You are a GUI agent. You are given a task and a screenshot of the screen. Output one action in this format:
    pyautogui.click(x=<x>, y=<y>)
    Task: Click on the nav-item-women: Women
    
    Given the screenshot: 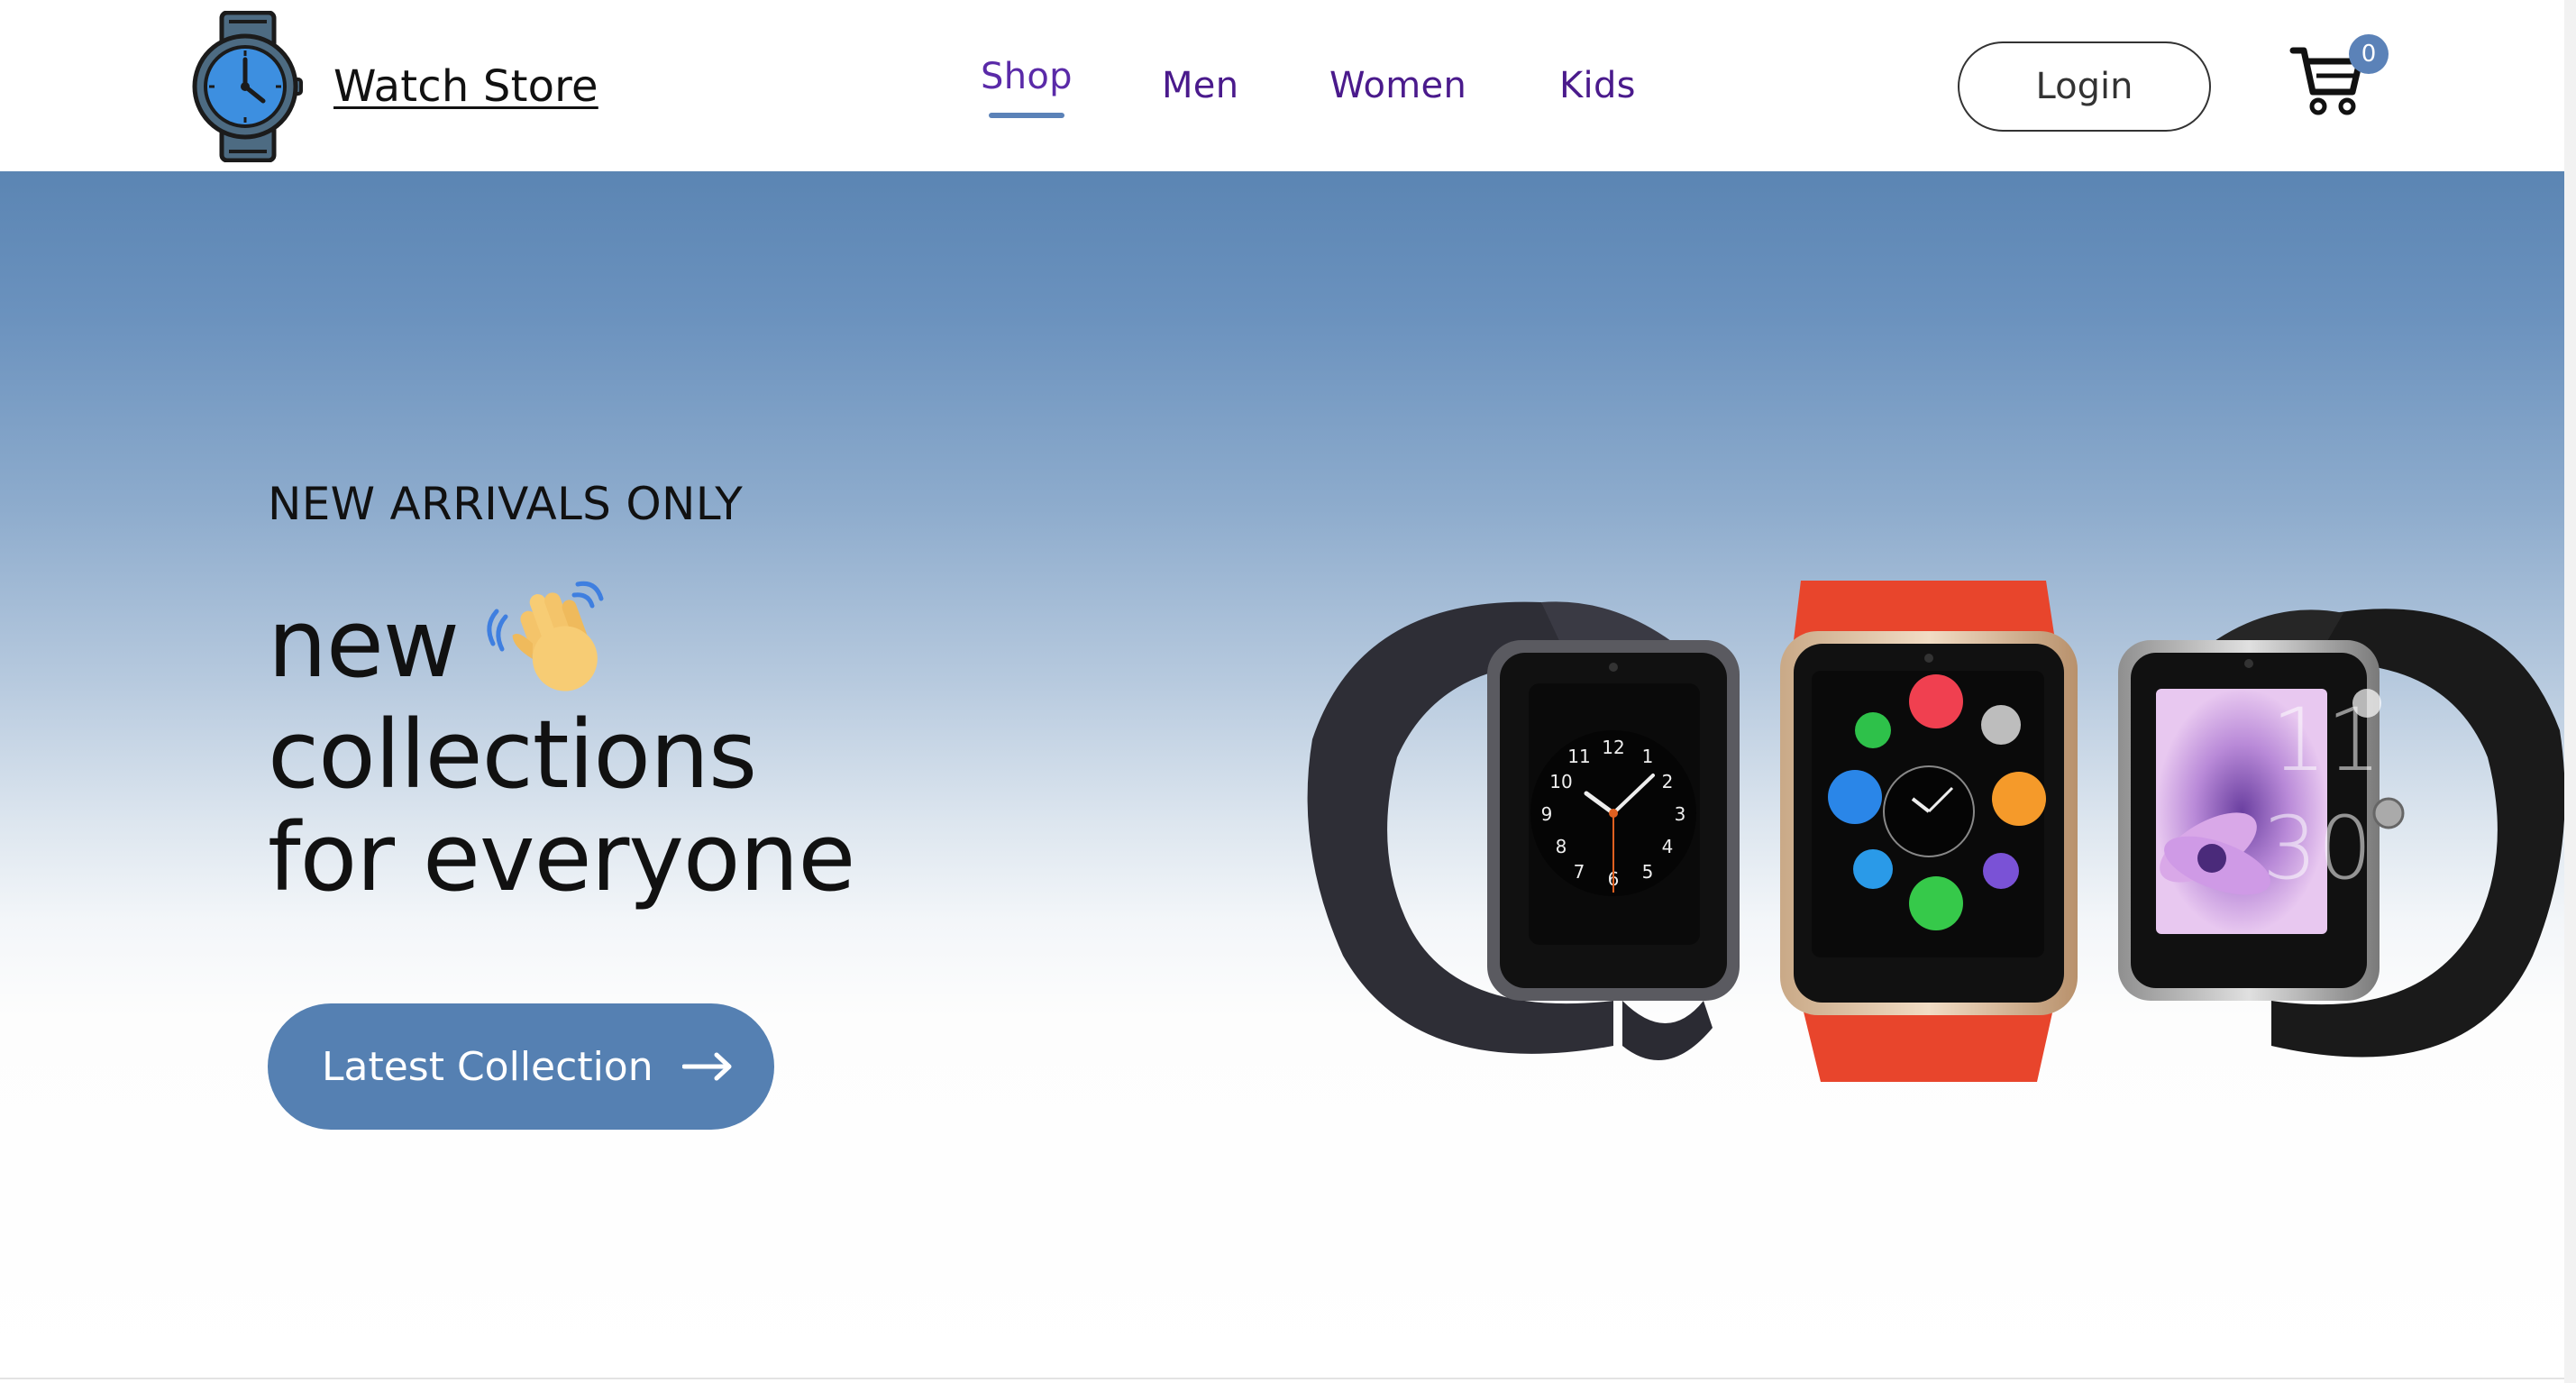 What is the action you would take?
    pyautogui.click(x=1397, y=85)
    